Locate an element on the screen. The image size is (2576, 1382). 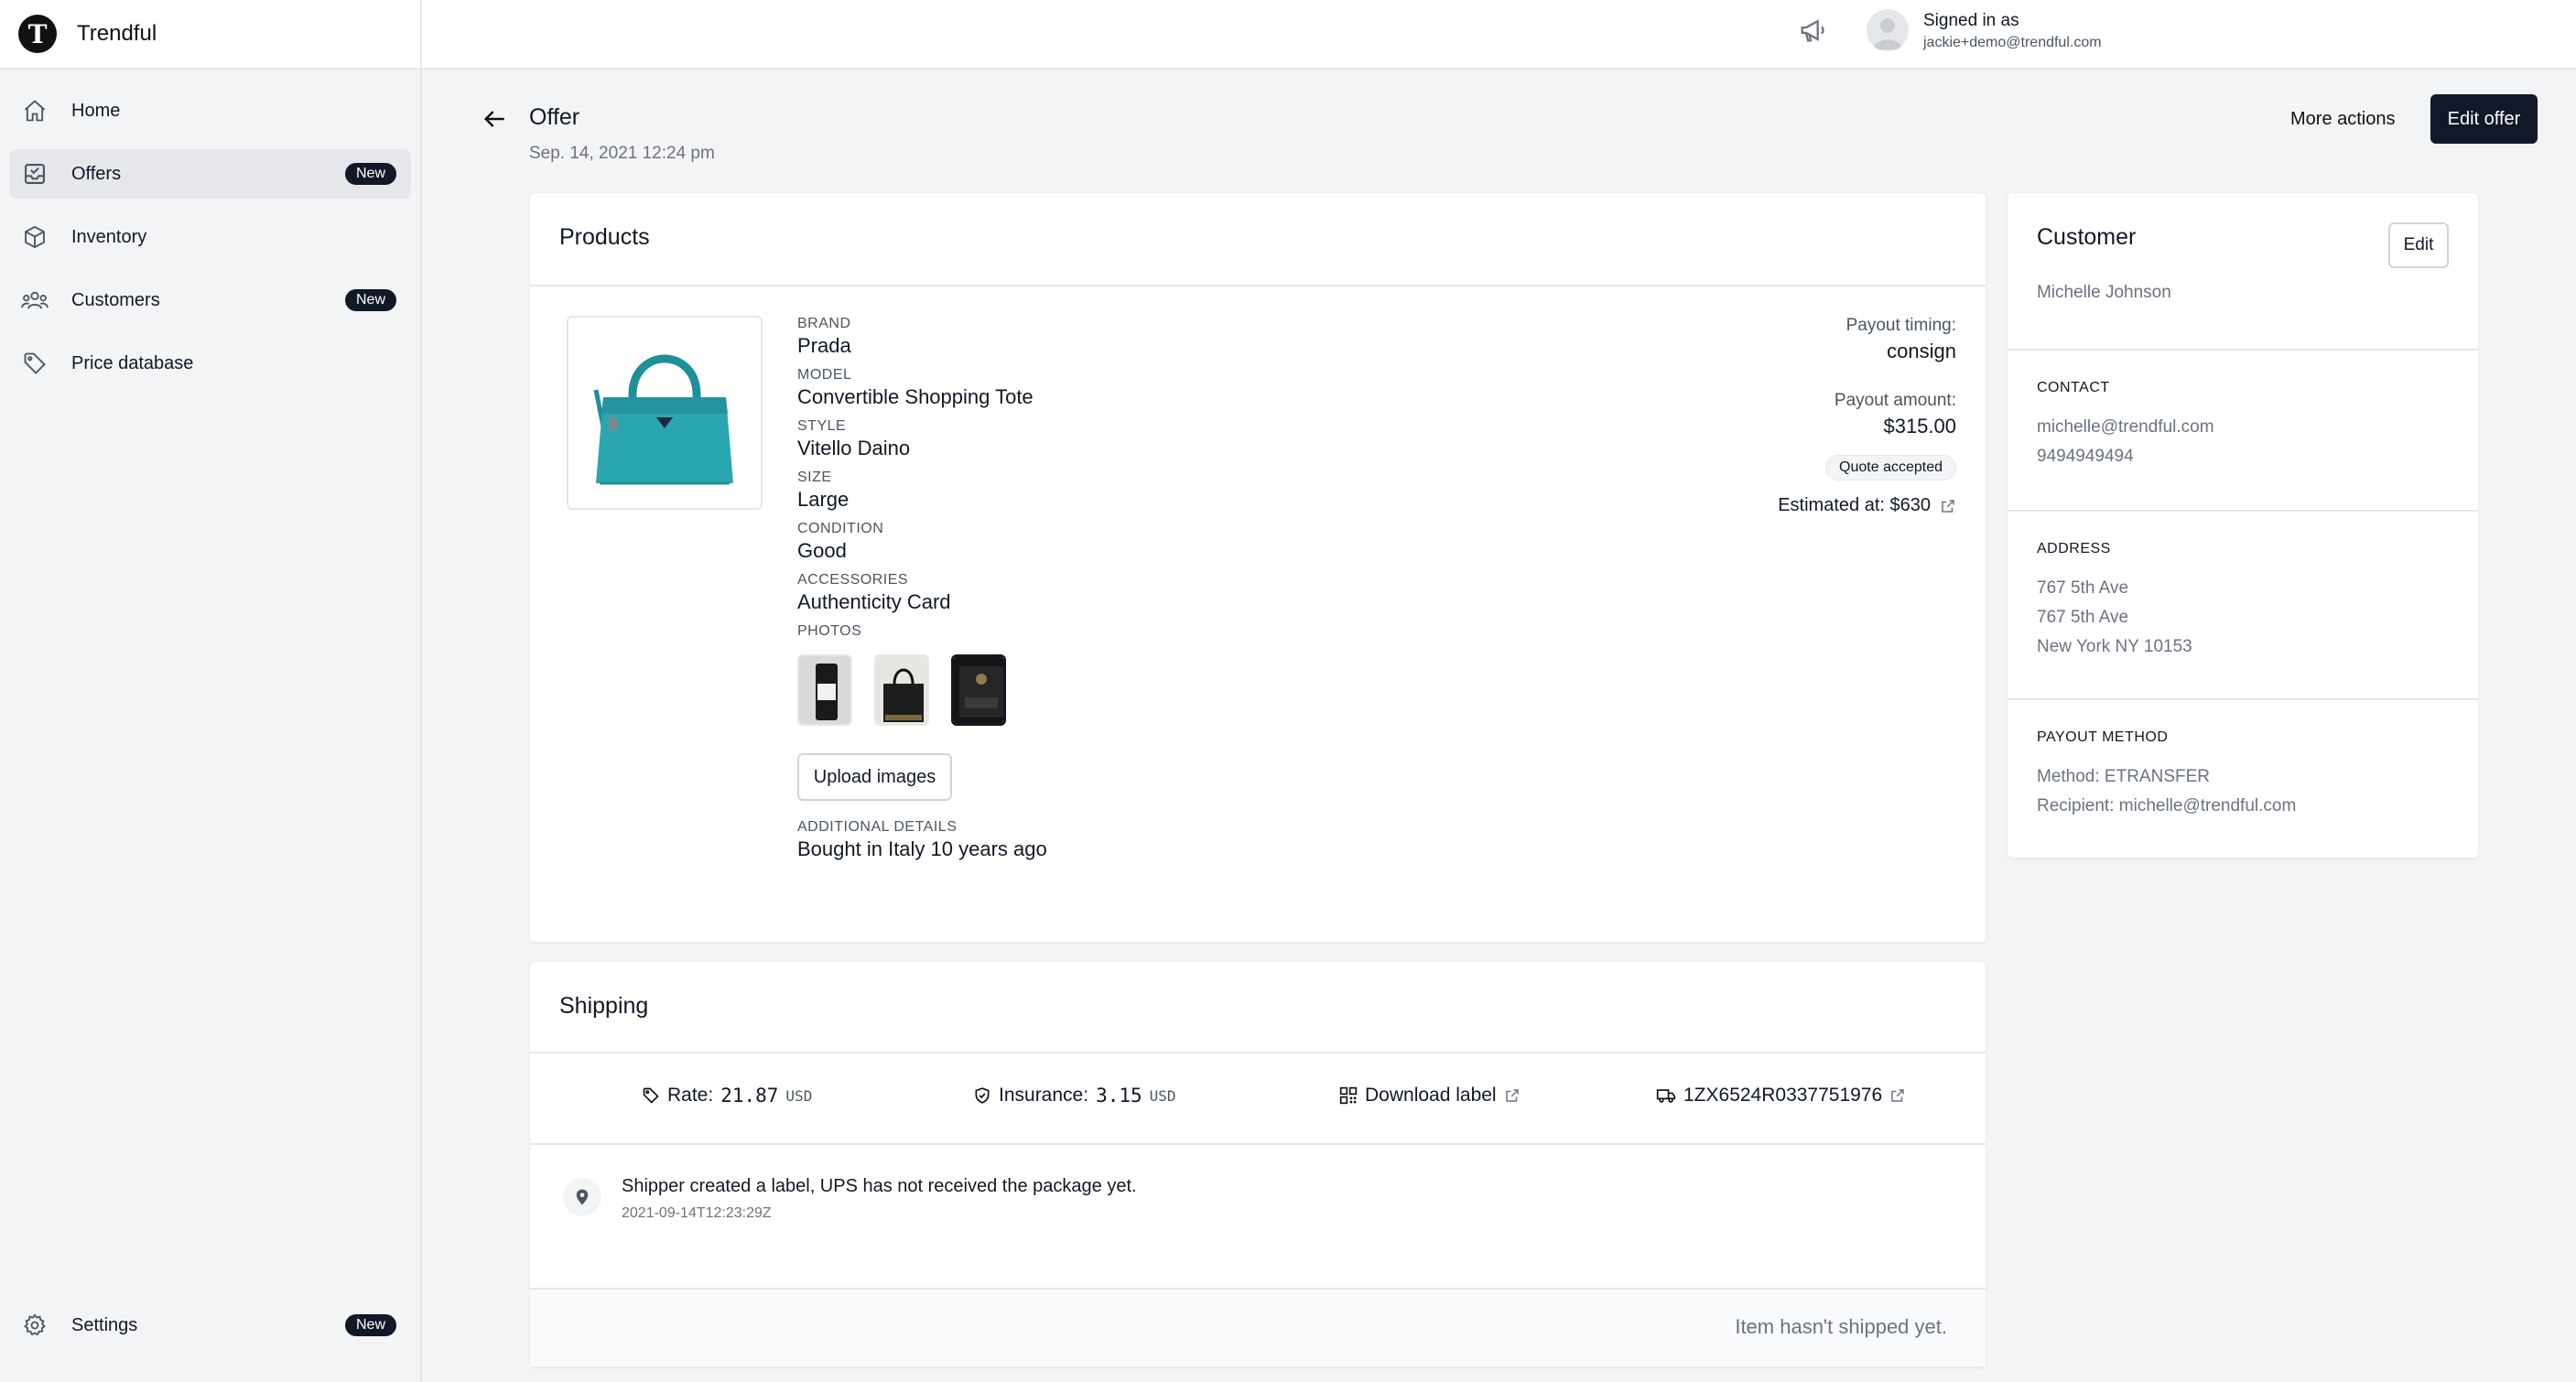
sidebar-bottom: Settings New is located at coordinates (210, 1332).